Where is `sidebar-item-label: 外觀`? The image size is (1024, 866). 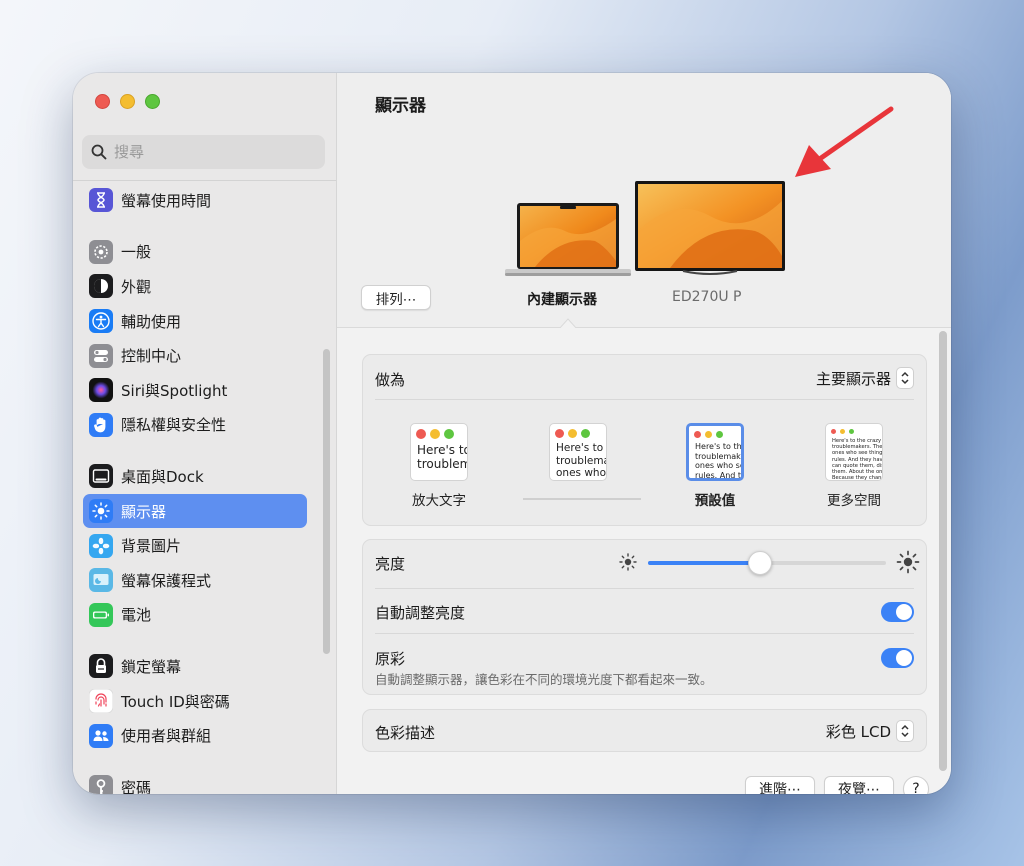 sidebar-item-label: 外觀 is located at coordinates (136, 286).